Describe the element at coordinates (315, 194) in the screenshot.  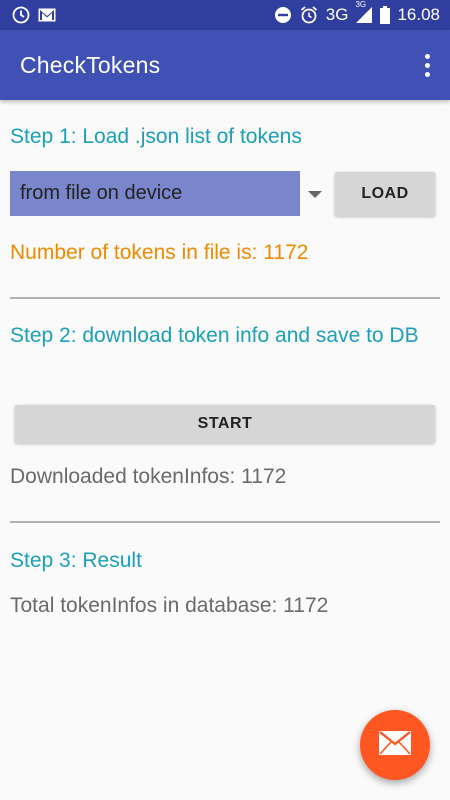
I see `chevron-down-icon` at that location.